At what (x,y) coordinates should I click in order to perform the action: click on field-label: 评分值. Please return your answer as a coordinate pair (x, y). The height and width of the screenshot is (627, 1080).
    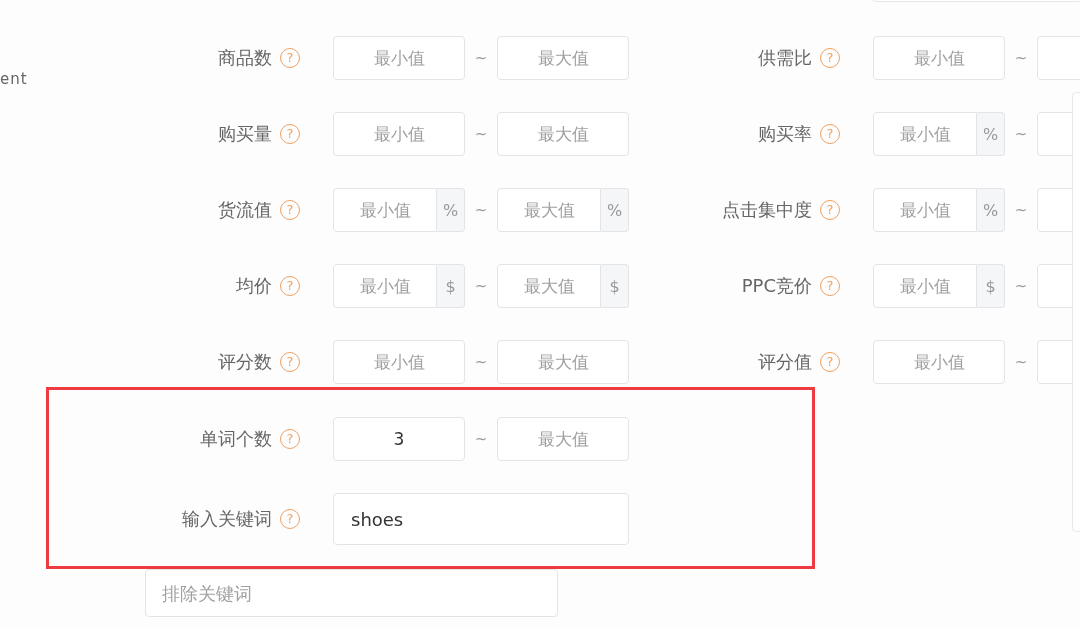
    Looking at the image, I should click on (784, 362).